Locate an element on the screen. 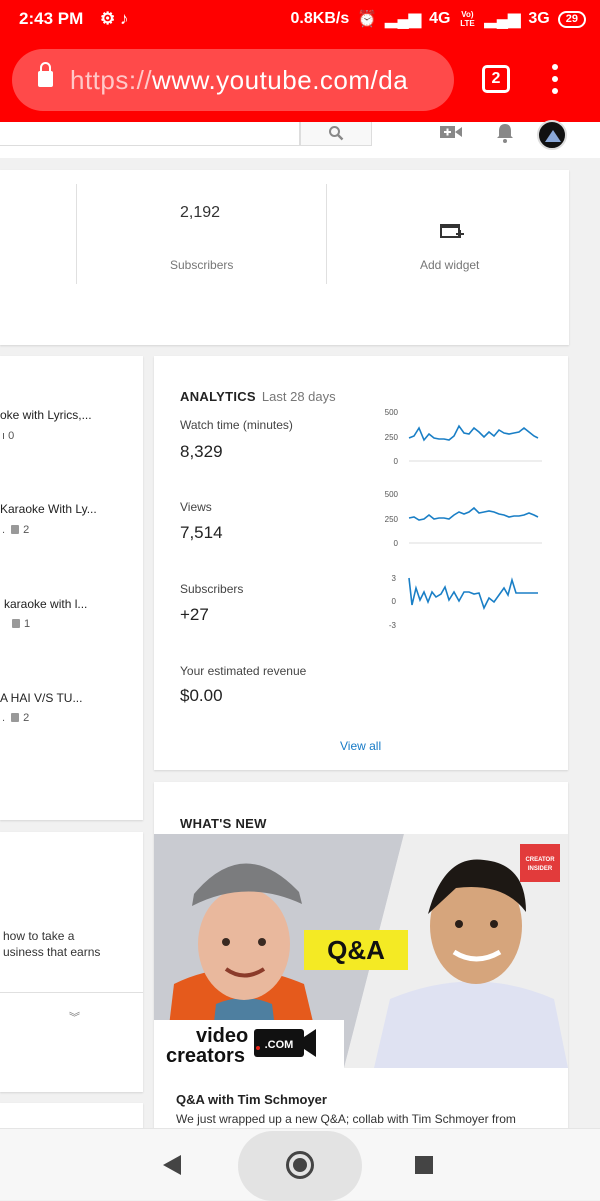 The image size is (600, 1201). analytics-heading: ANALYTICS Last 28 days is located at coordinates (258, 396).